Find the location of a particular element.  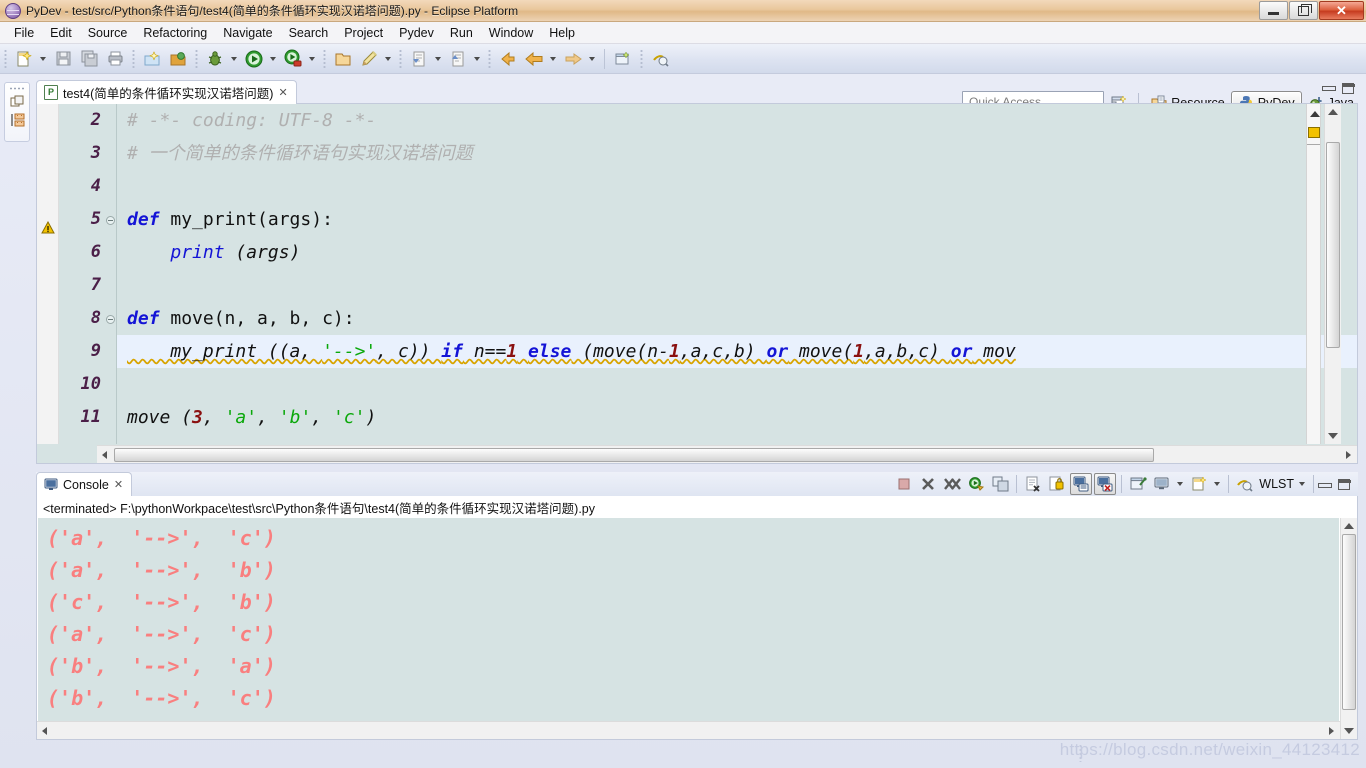

editor-vertical-scrollbar is located at coordinates (1332, 274).